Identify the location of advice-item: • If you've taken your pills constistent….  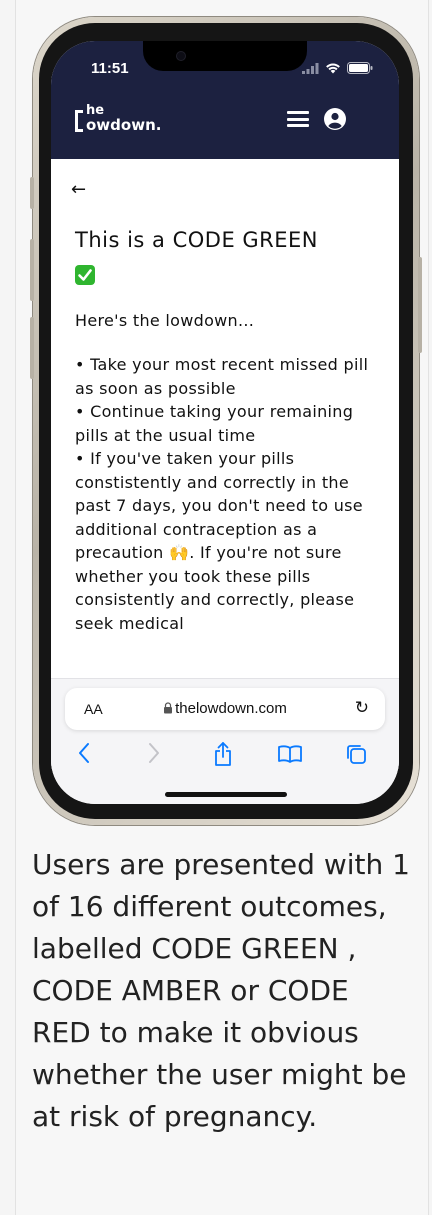
(219, 541).